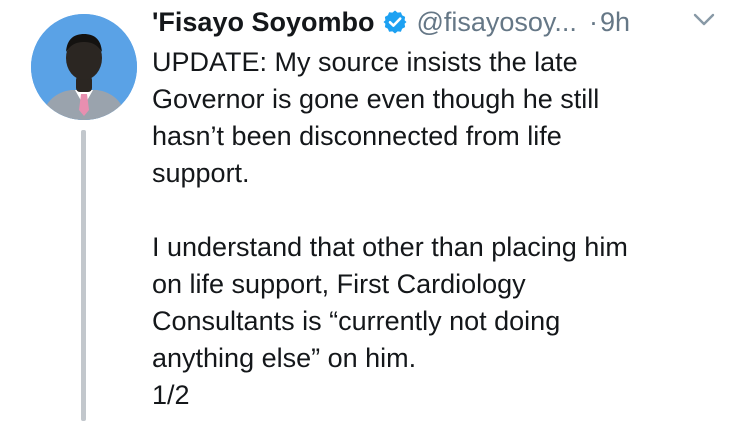  I want to click on thread-counter: 1/2, so click(171, 395).